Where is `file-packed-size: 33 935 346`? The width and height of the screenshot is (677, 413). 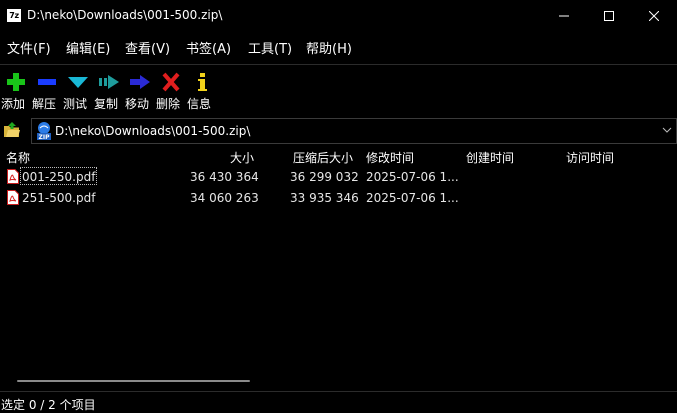
file-packed-size: 33 935 346 is located at coordinates (324, 198).